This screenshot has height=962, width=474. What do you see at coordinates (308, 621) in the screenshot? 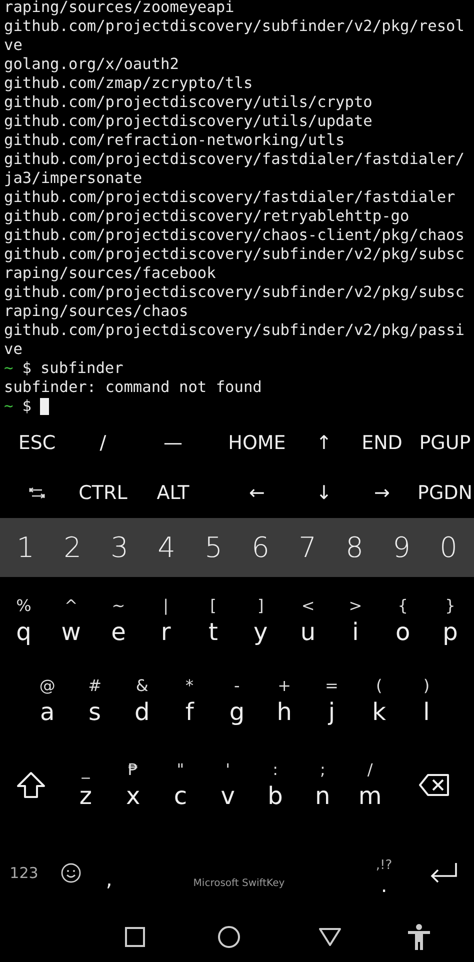
I see `letter-key: < u` at bounding box center [308, 621].